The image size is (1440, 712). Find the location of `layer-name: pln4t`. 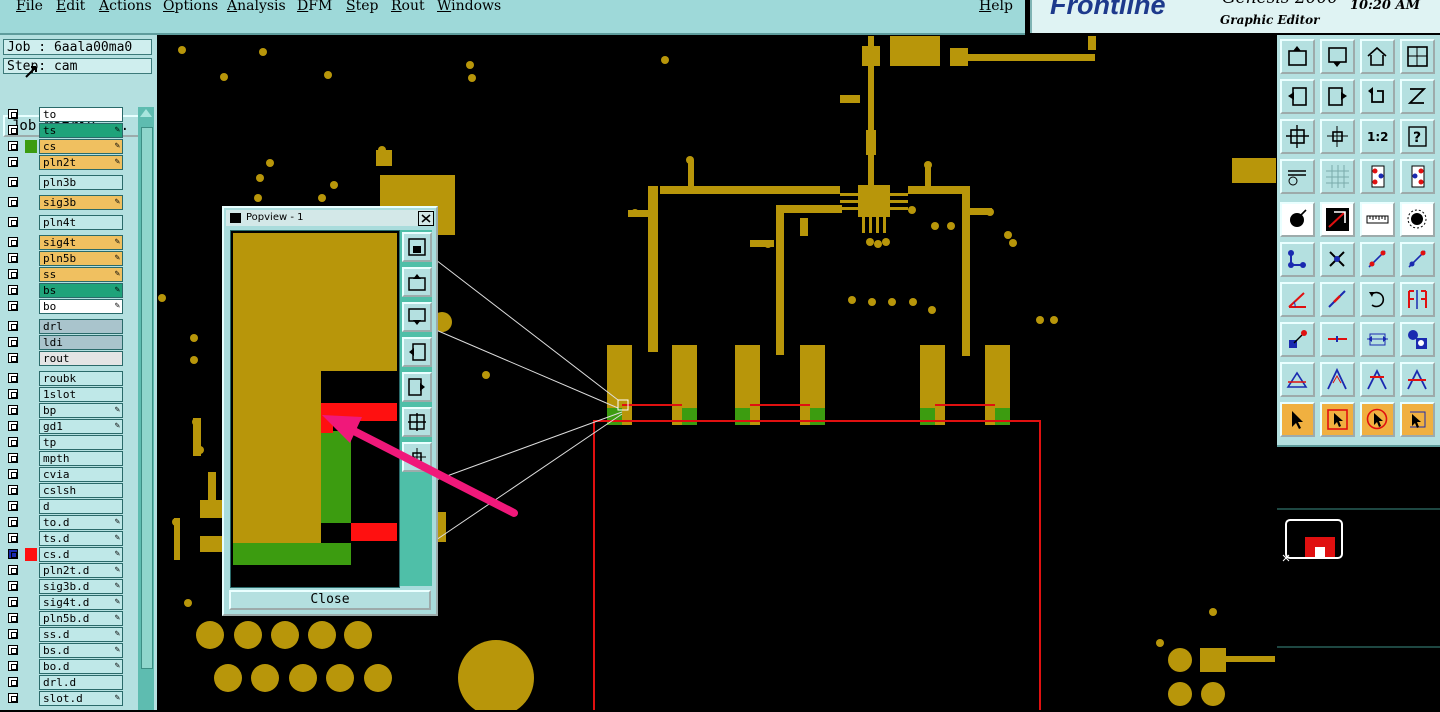

layer-name: pln4t is located at coordinates (81, 222).